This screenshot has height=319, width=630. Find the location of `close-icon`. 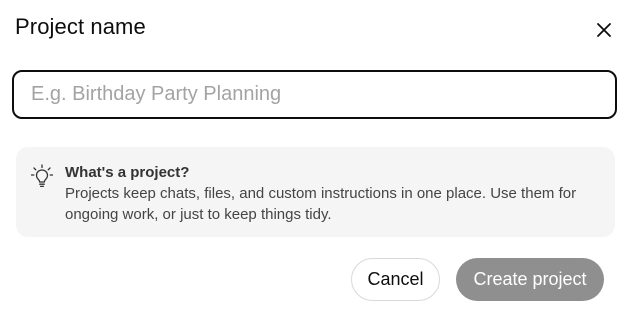

close-icon is located at coordinates (604, 30).